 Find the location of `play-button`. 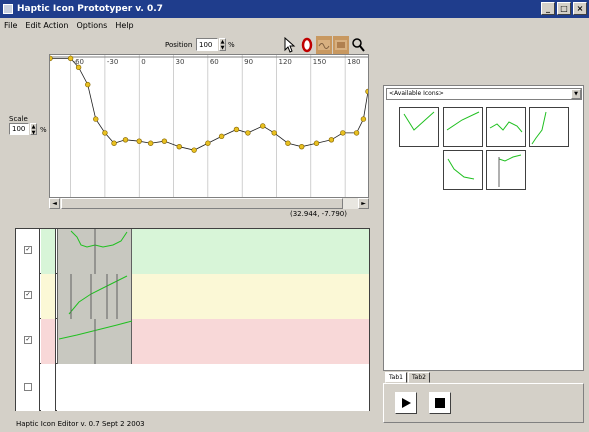

play-button is located at coordinates (406, 403).